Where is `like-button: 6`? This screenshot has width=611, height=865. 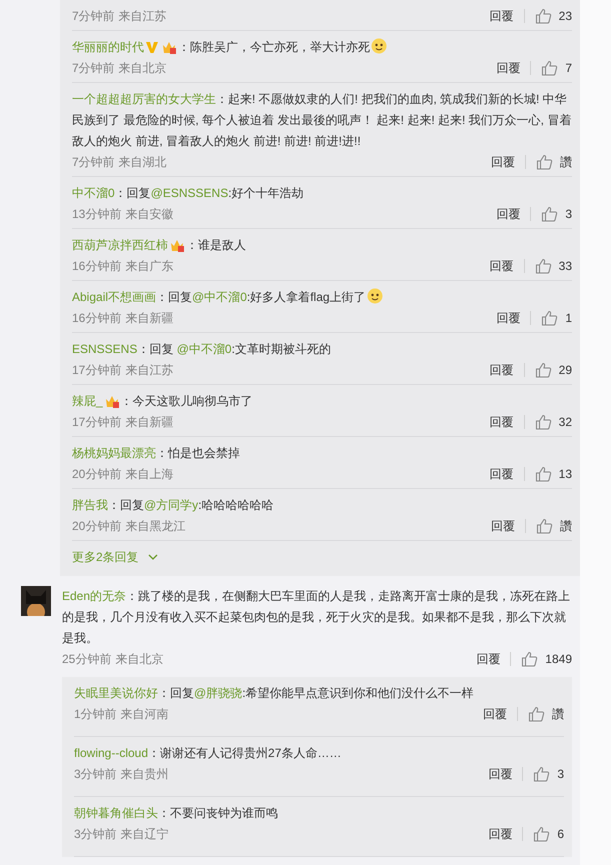
like-button: 6 is located at coordinates (548, 834).